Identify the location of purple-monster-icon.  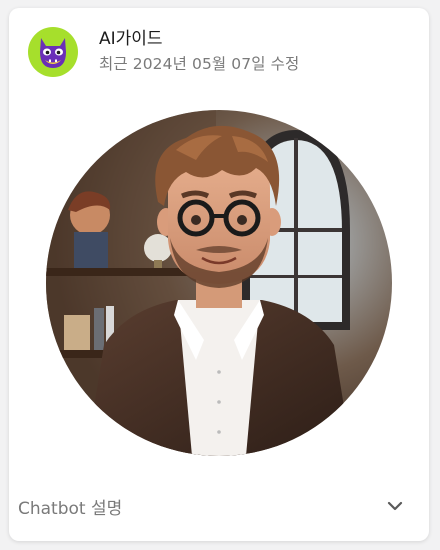
(53, 53).